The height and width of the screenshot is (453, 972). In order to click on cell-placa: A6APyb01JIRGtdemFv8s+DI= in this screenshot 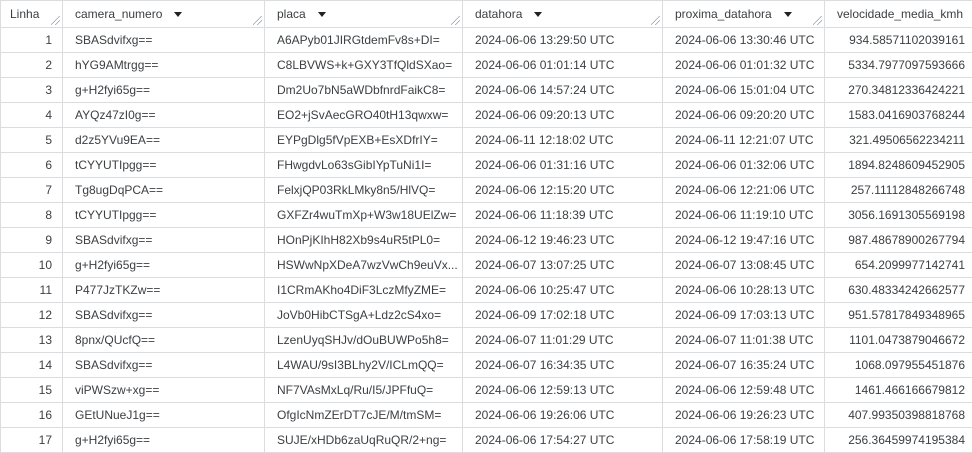, I will do `click(364, 40)`.